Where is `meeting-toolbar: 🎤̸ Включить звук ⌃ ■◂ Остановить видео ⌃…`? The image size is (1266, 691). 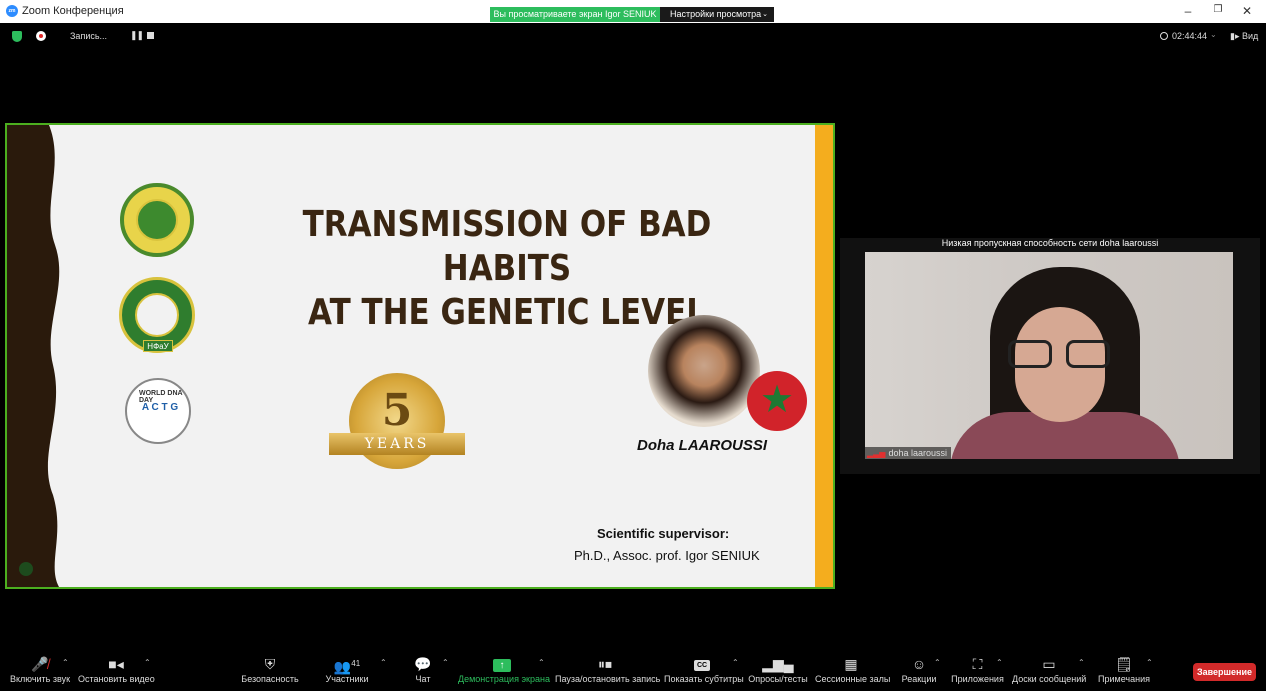
meeting-toolbar: 🎤̸ Включить звук ⌃ ■◂ Остановить видео ⌃… is located at coordinates (633, 671).